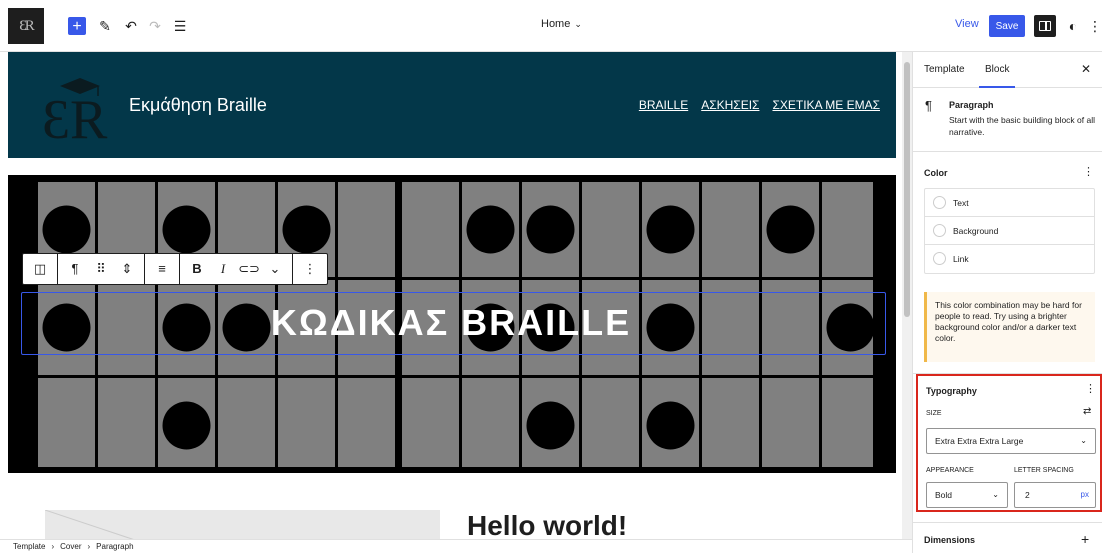  What do you see at coordinates (759, 105) in the screenshot?
I see `primary-navigation: BRAILLE ΑΣΚΗΣΕΙΣ ΣΧΕΤΙΚΑ ΜΕ ΕΜΑΣ` at bounding box center [759, 105].